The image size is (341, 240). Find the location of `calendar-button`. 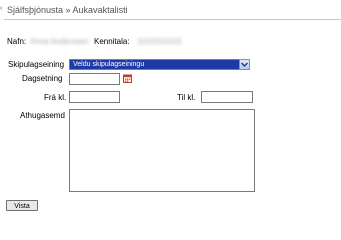

calendar-button is located at coordinates (127, 78).